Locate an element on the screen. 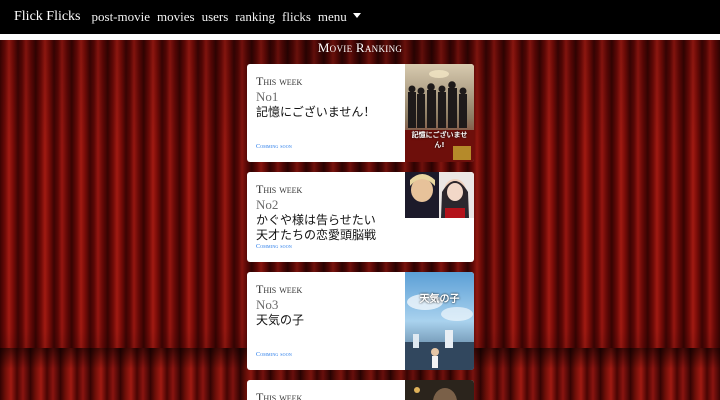  caret-down-icon is located at coordinates (356, 15).